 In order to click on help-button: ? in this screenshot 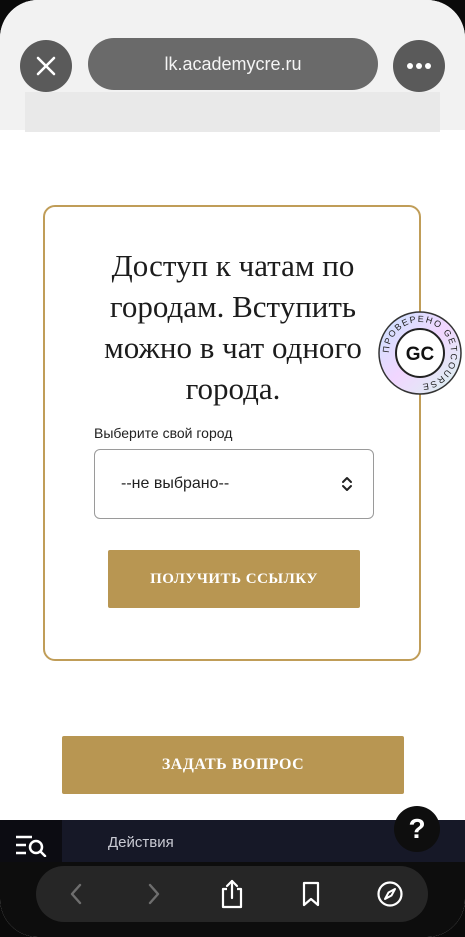, I will do `click(417, 829)`.